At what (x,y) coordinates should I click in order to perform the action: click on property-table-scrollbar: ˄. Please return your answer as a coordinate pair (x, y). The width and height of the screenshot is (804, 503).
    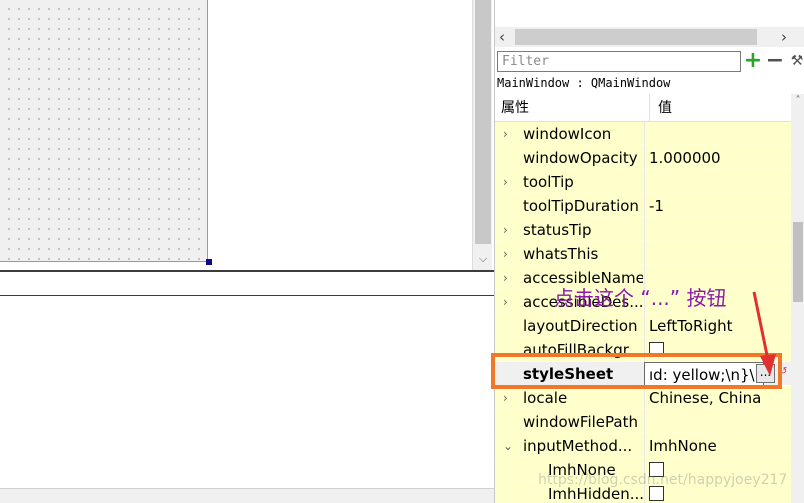
    Looking at the image, I should click on (797, 298).